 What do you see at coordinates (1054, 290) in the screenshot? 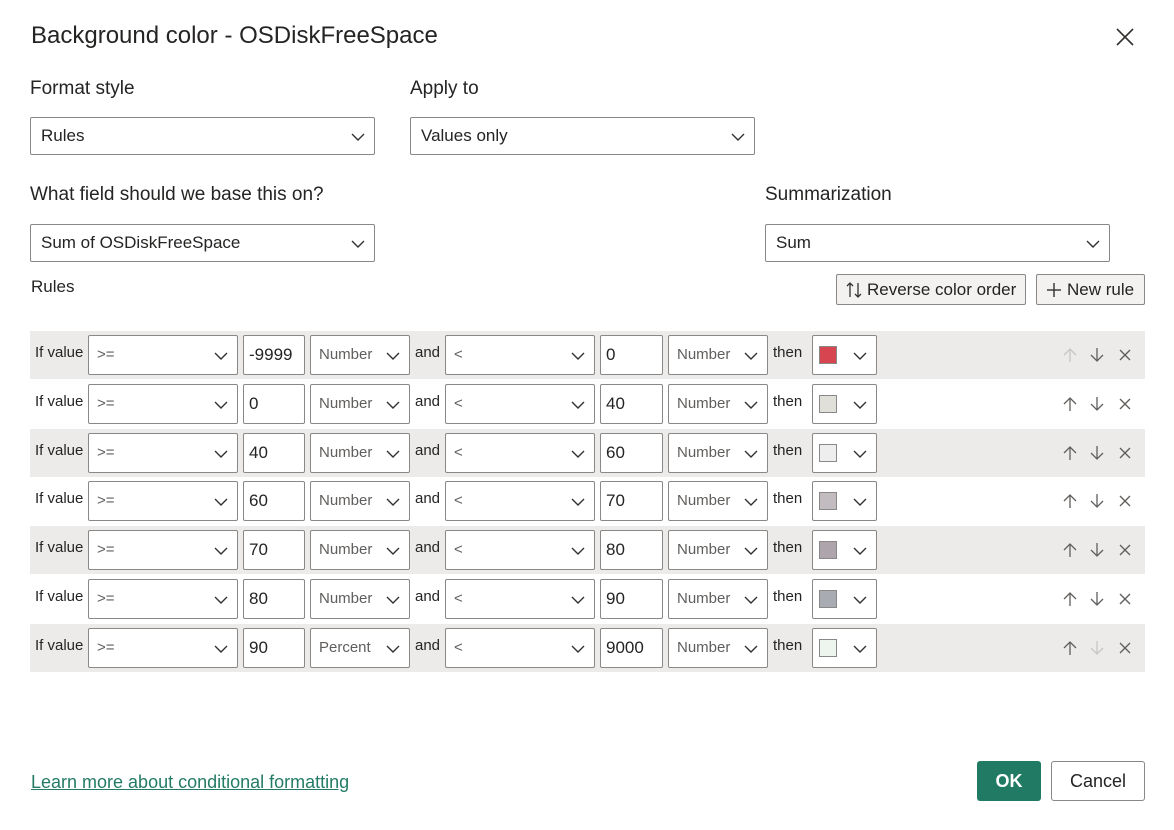
I see `plus-icon` at bounding box center [1054, 290].